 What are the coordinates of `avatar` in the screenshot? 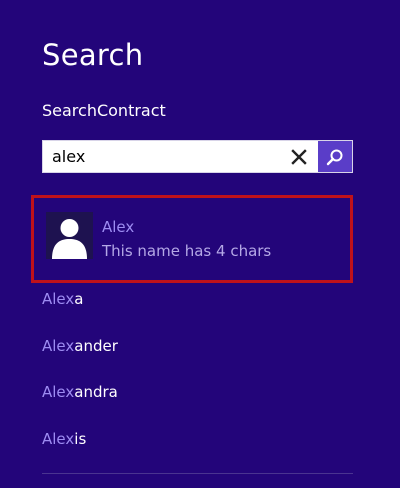 It's located at (69, 235).